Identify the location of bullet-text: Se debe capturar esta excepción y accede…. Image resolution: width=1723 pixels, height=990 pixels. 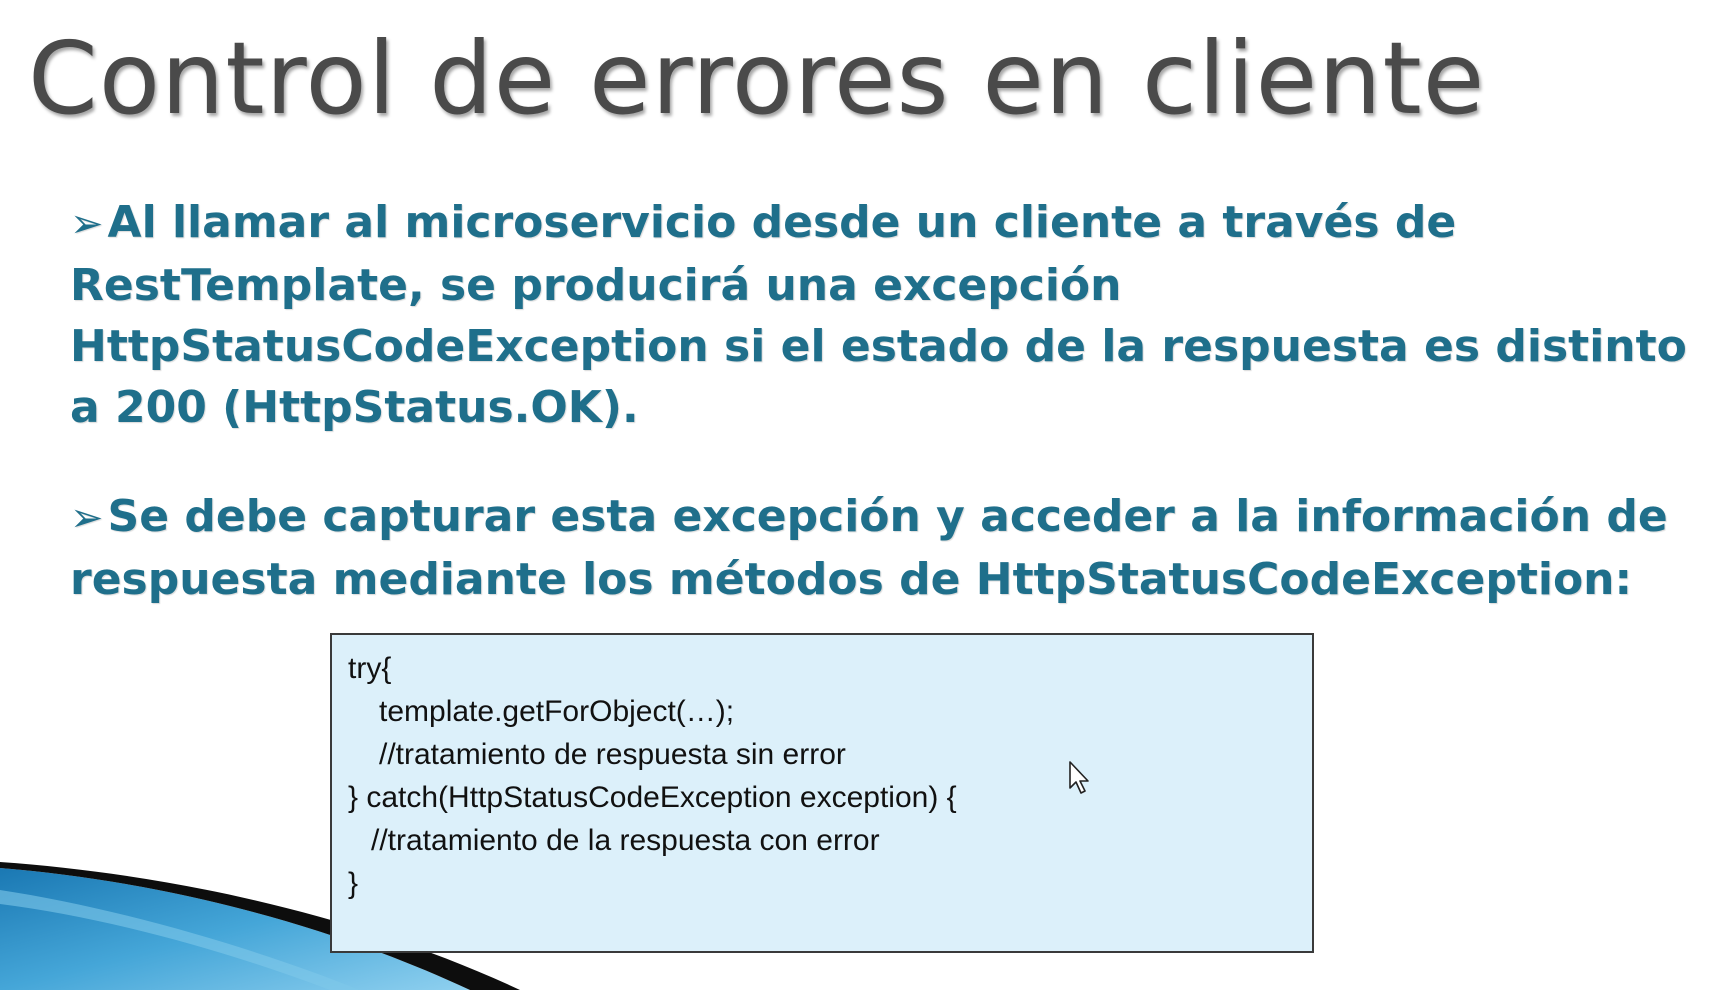
(869, 548).